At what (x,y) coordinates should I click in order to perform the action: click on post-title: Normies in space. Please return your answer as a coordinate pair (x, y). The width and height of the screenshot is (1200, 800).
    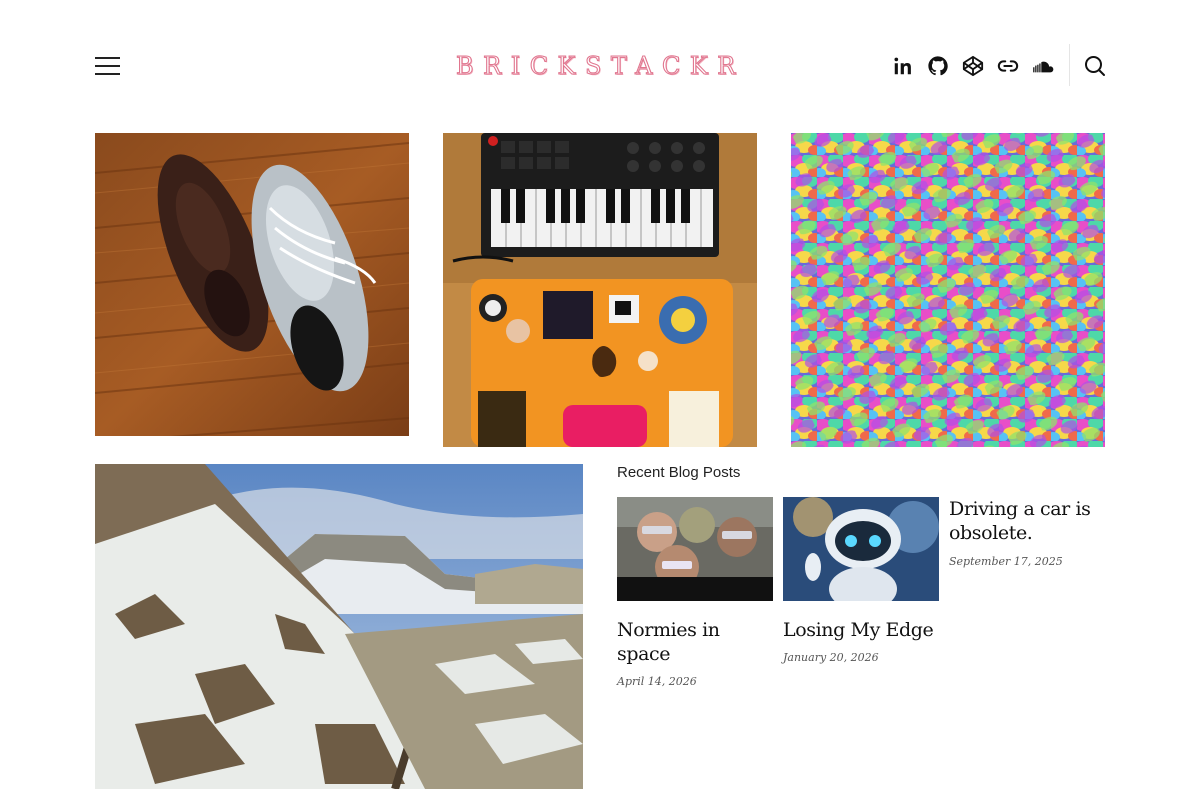
    Looking at the image, I should click on (695, 642).